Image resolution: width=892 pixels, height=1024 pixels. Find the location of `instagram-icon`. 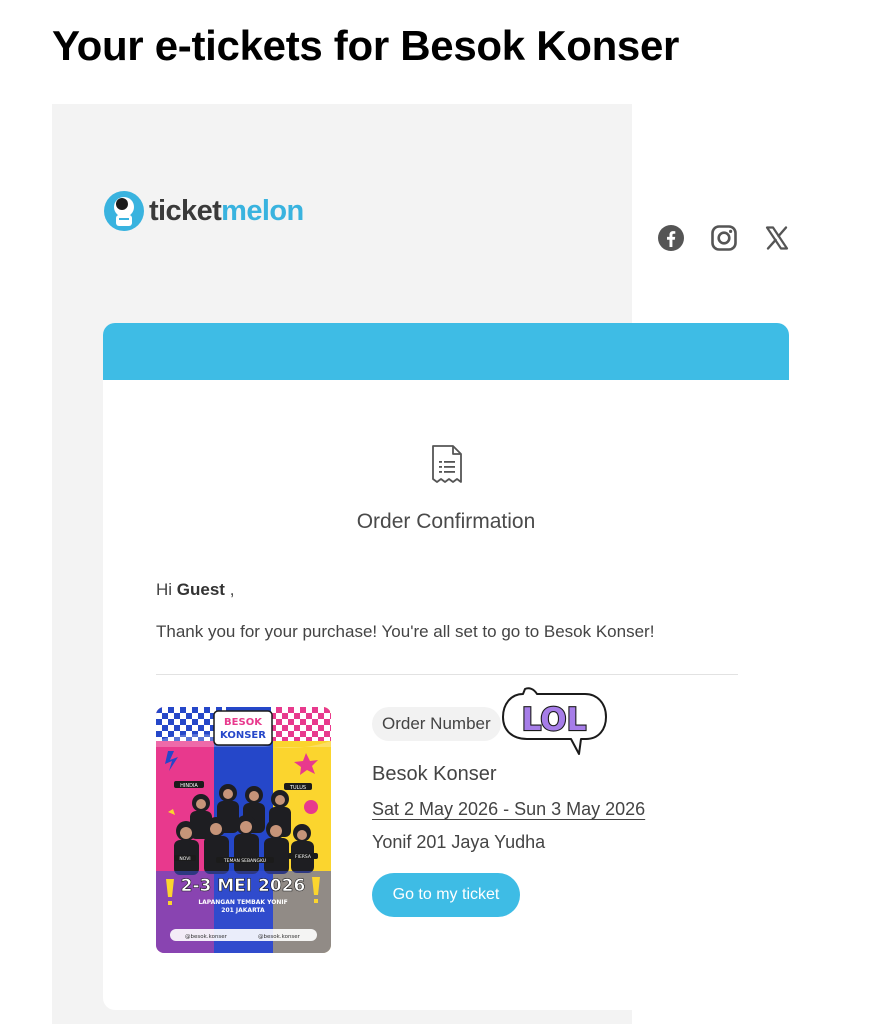

instagram-icon is located at coordinates (724, 238).